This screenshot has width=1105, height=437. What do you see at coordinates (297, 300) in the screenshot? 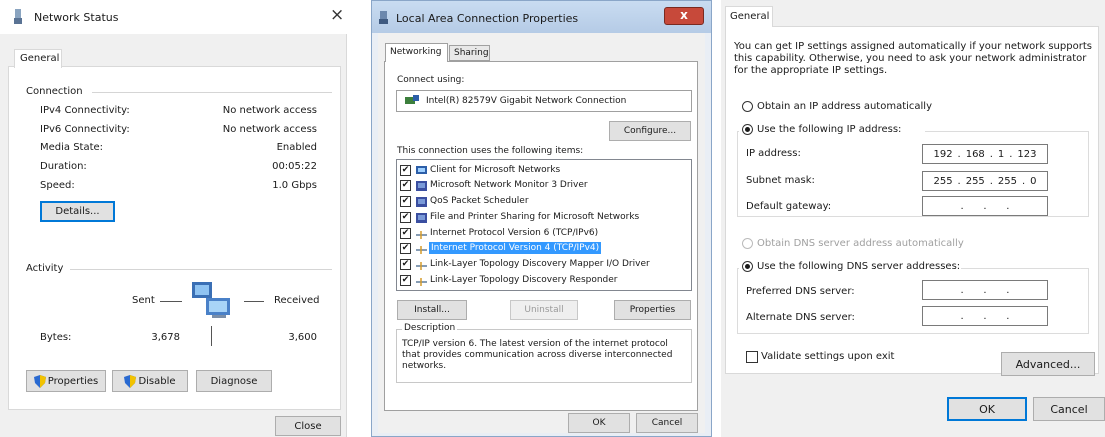
I see `received-label: Received` at bounding box center [297, 300].